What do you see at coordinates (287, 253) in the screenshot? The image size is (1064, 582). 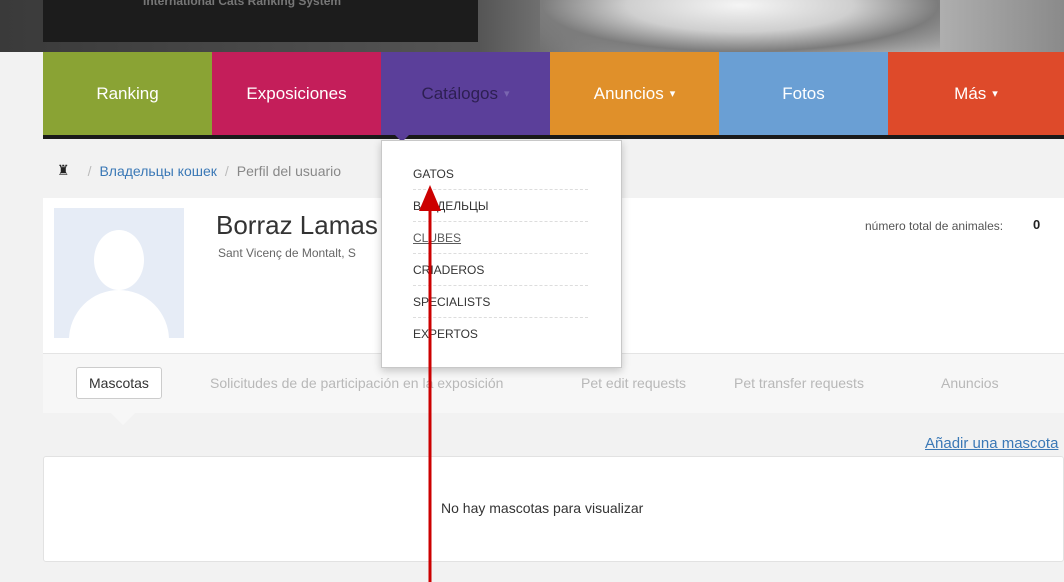 I see `user-location: Sant Vicenç de Montalt, S` at bounding box center [287, 253].